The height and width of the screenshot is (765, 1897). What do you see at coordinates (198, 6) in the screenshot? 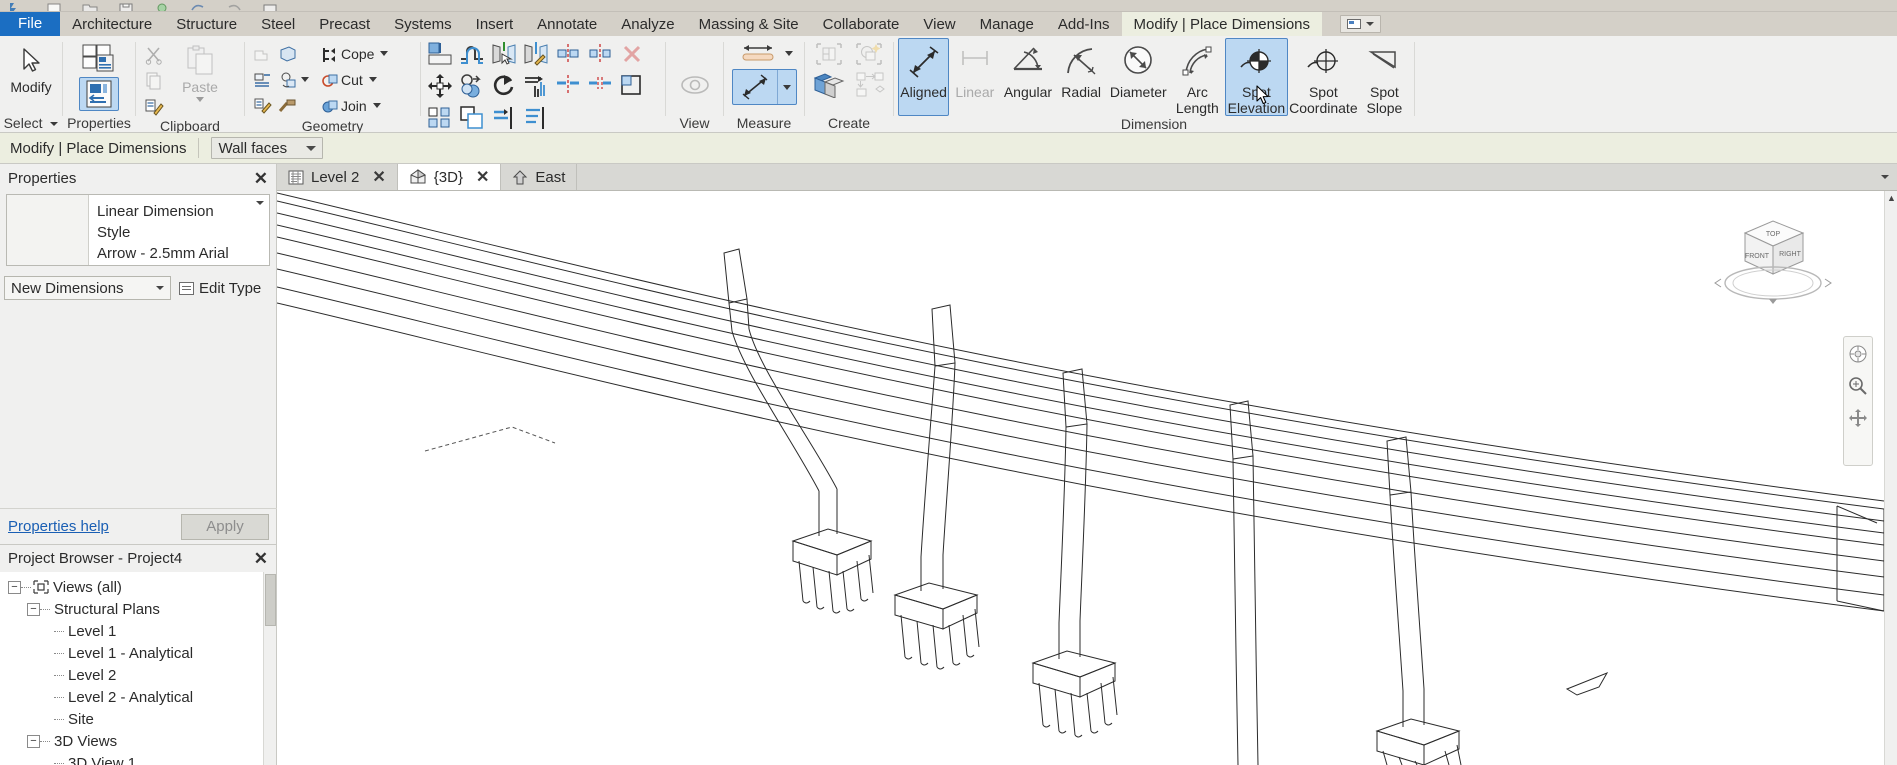
I see `undo-icon` at bounding box center [198, 6].